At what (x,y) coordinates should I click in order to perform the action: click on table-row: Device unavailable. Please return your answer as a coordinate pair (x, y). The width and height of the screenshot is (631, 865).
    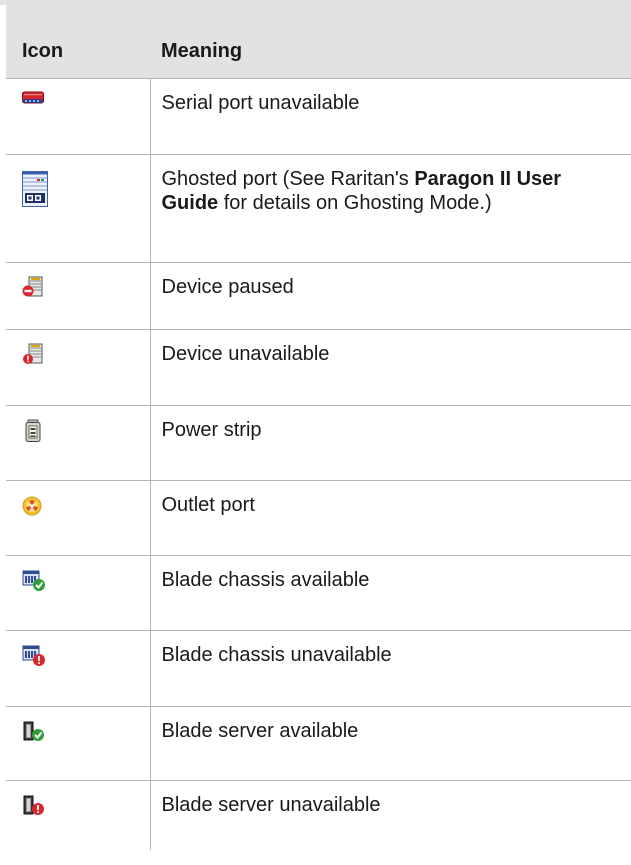
    Looking at the image, I should click on (318, 366).